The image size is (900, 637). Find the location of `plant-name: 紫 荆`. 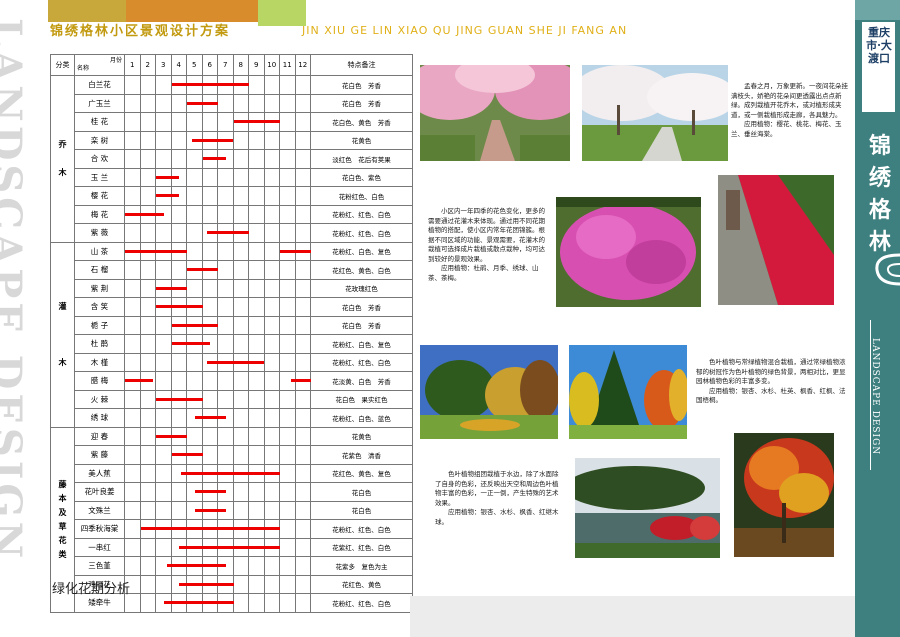

plant-name: 紫 荆 is located at coordinates (99, 288).